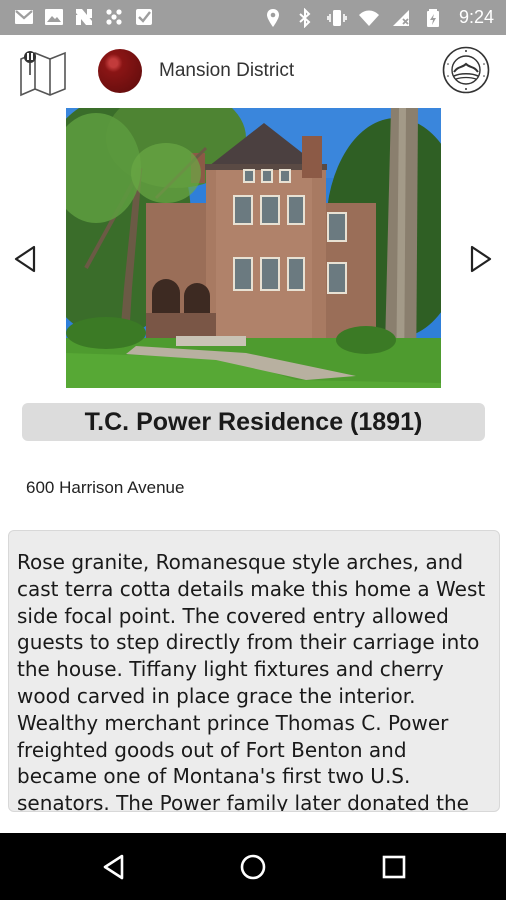  I want to click on system-icons: 9:24, so click(378, 17).